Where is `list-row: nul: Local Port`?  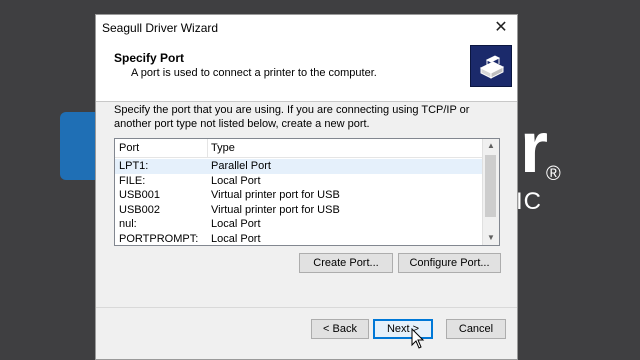 list-row: nul: Local Port is located at coordinates (300, 224).